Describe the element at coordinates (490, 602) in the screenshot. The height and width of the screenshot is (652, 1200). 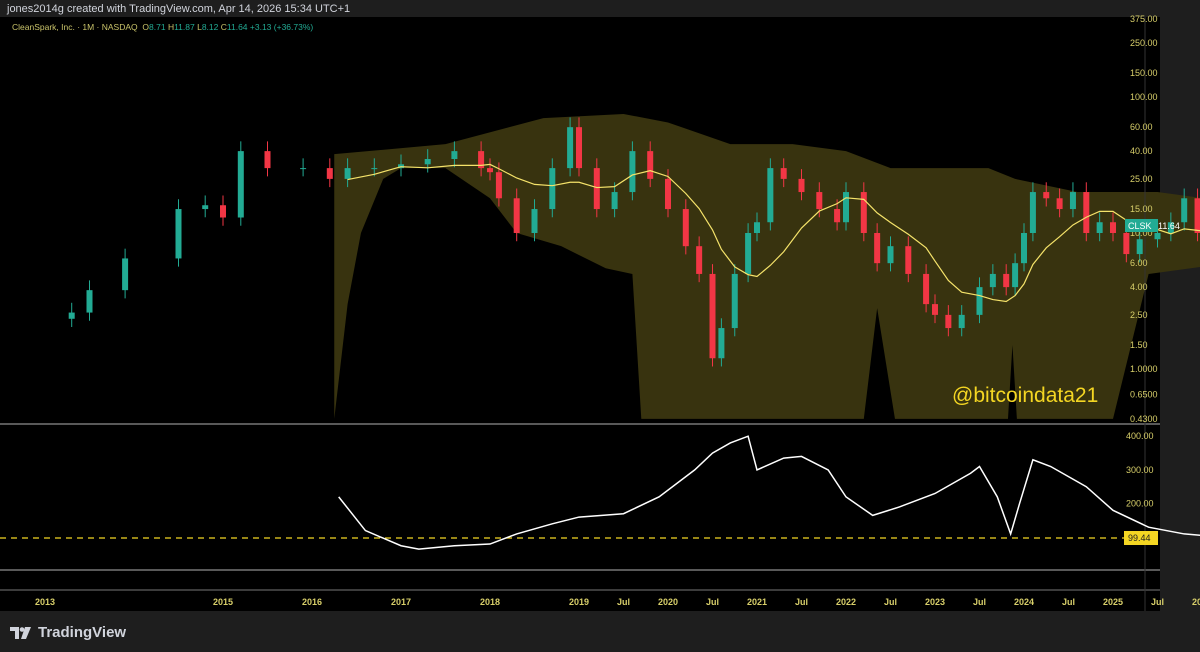
I see `time-tick: 2018` at that location.